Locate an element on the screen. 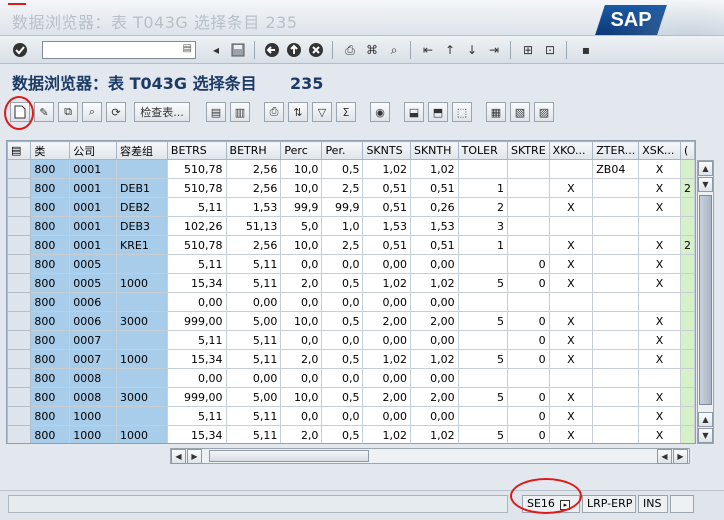  column-header: BETRH is located at coordinates (253, 150).